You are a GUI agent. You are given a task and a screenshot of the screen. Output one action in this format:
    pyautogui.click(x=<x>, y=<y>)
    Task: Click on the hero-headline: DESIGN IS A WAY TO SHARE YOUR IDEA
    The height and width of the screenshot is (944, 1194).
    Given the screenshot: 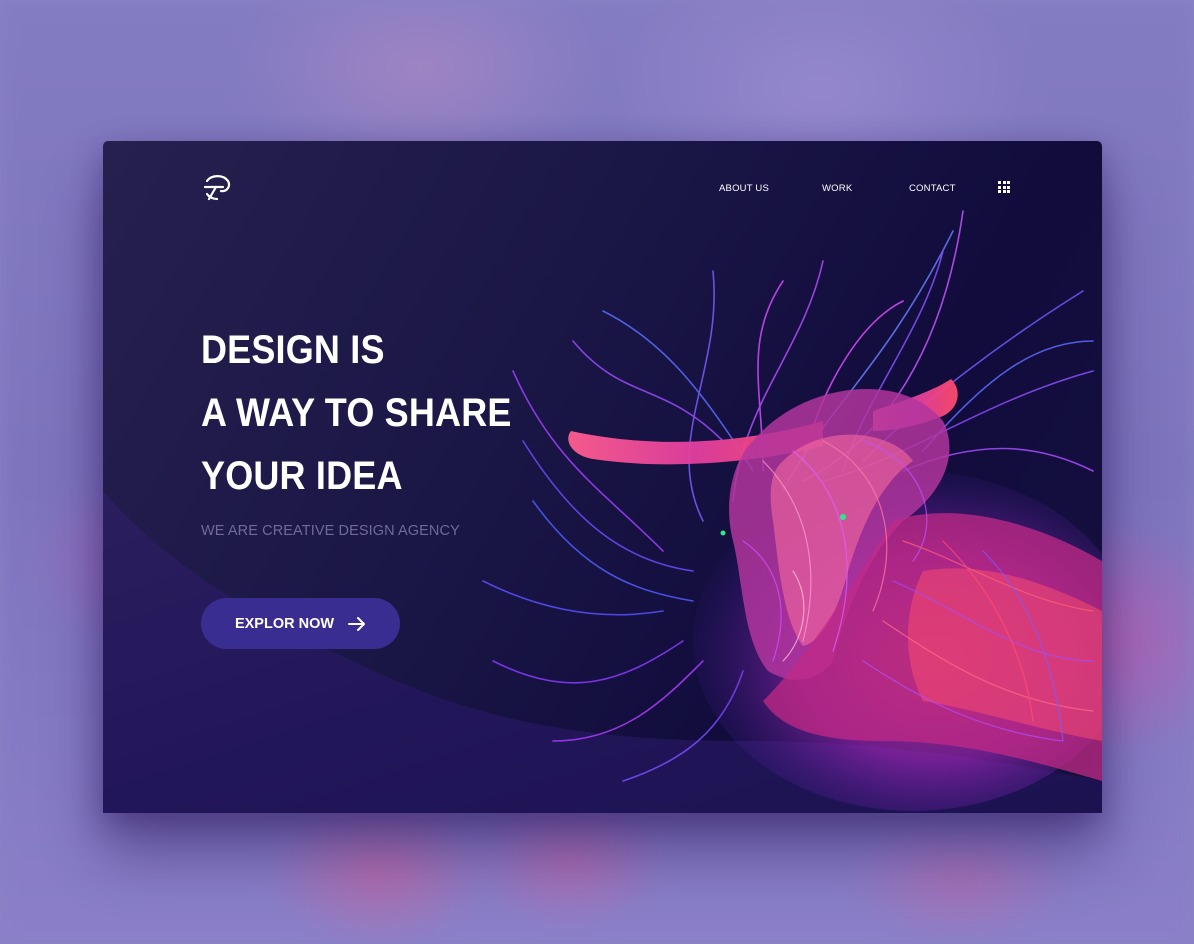 What is the action you would take?
    pyautogui.click(x=363, y=413)
    